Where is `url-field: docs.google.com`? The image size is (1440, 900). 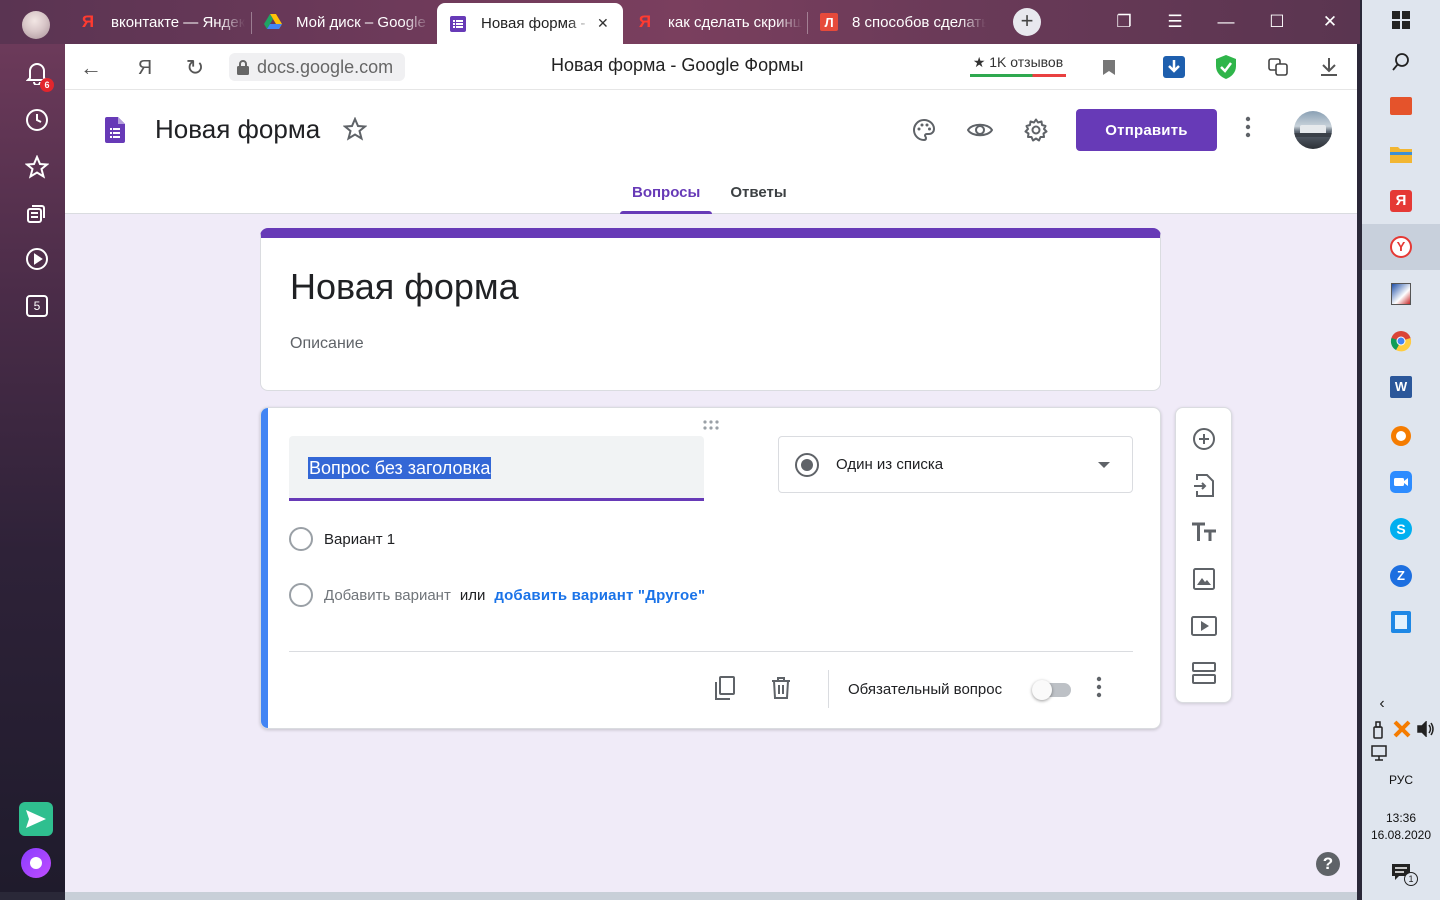 url-field: docs.google.com is located at coordinates (317, 67).